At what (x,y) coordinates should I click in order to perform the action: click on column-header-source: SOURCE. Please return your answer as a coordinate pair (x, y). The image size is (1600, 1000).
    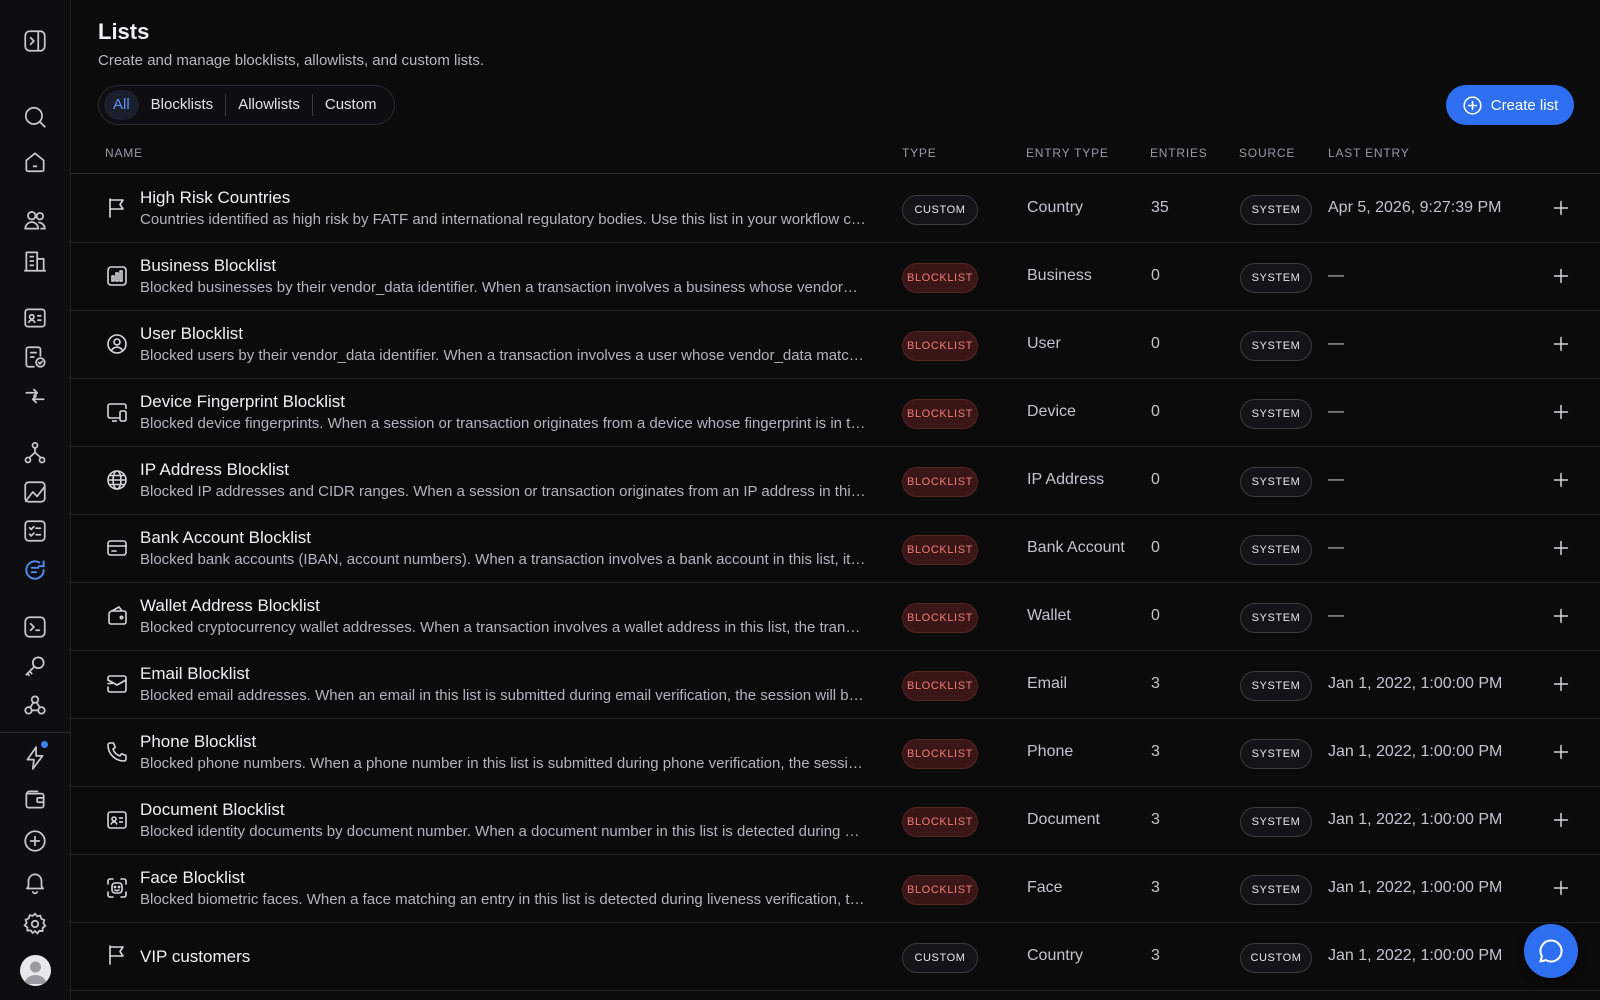
    Looking at the image, I should click on (1267, 153).